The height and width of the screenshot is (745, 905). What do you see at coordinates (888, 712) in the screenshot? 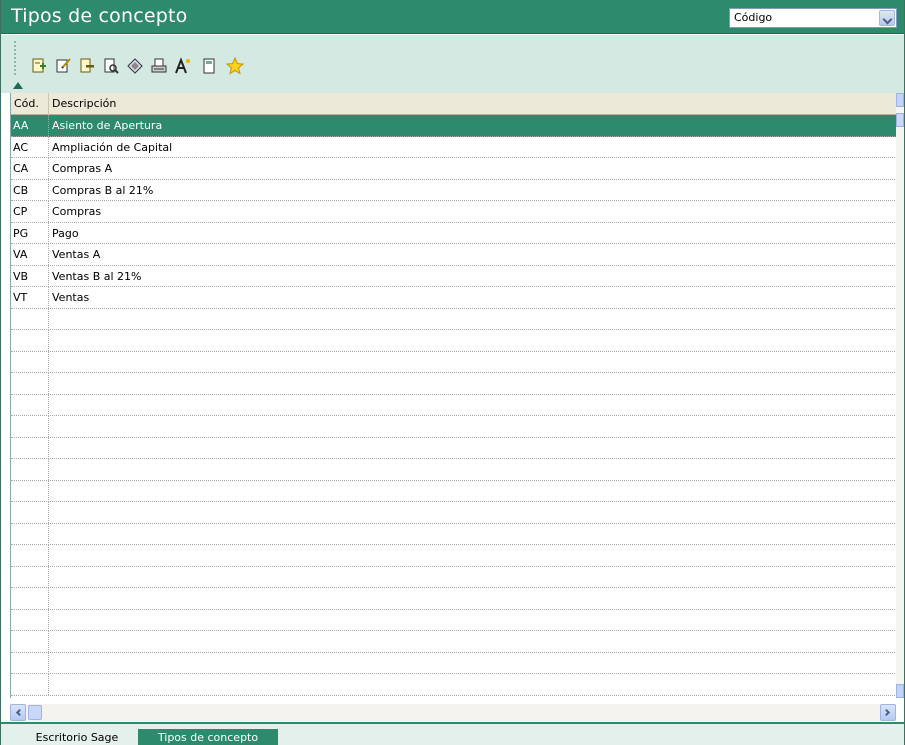
I see `scroll-right-icon` at bounding box center [888, 712].